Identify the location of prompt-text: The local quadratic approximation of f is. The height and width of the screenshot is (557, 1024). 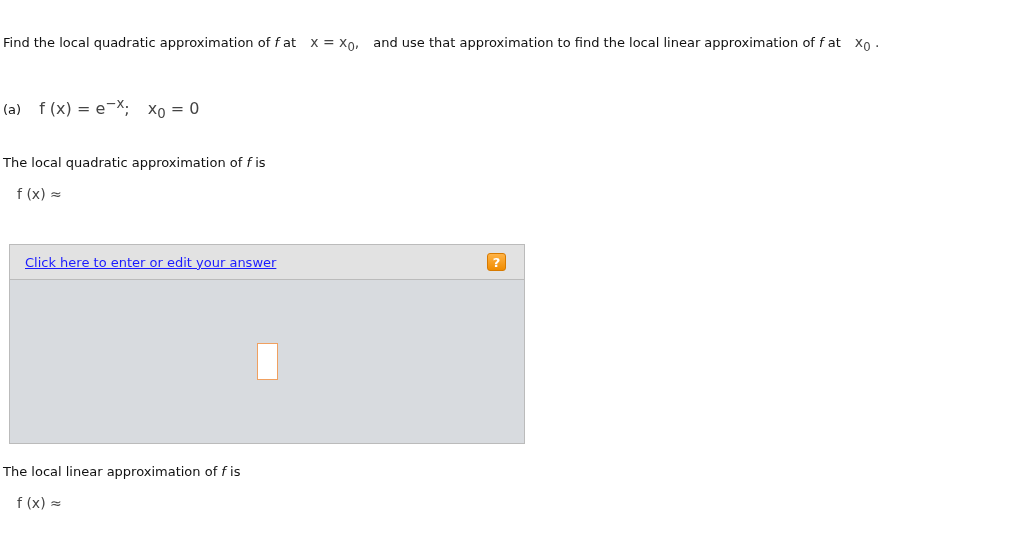
(135, 163).